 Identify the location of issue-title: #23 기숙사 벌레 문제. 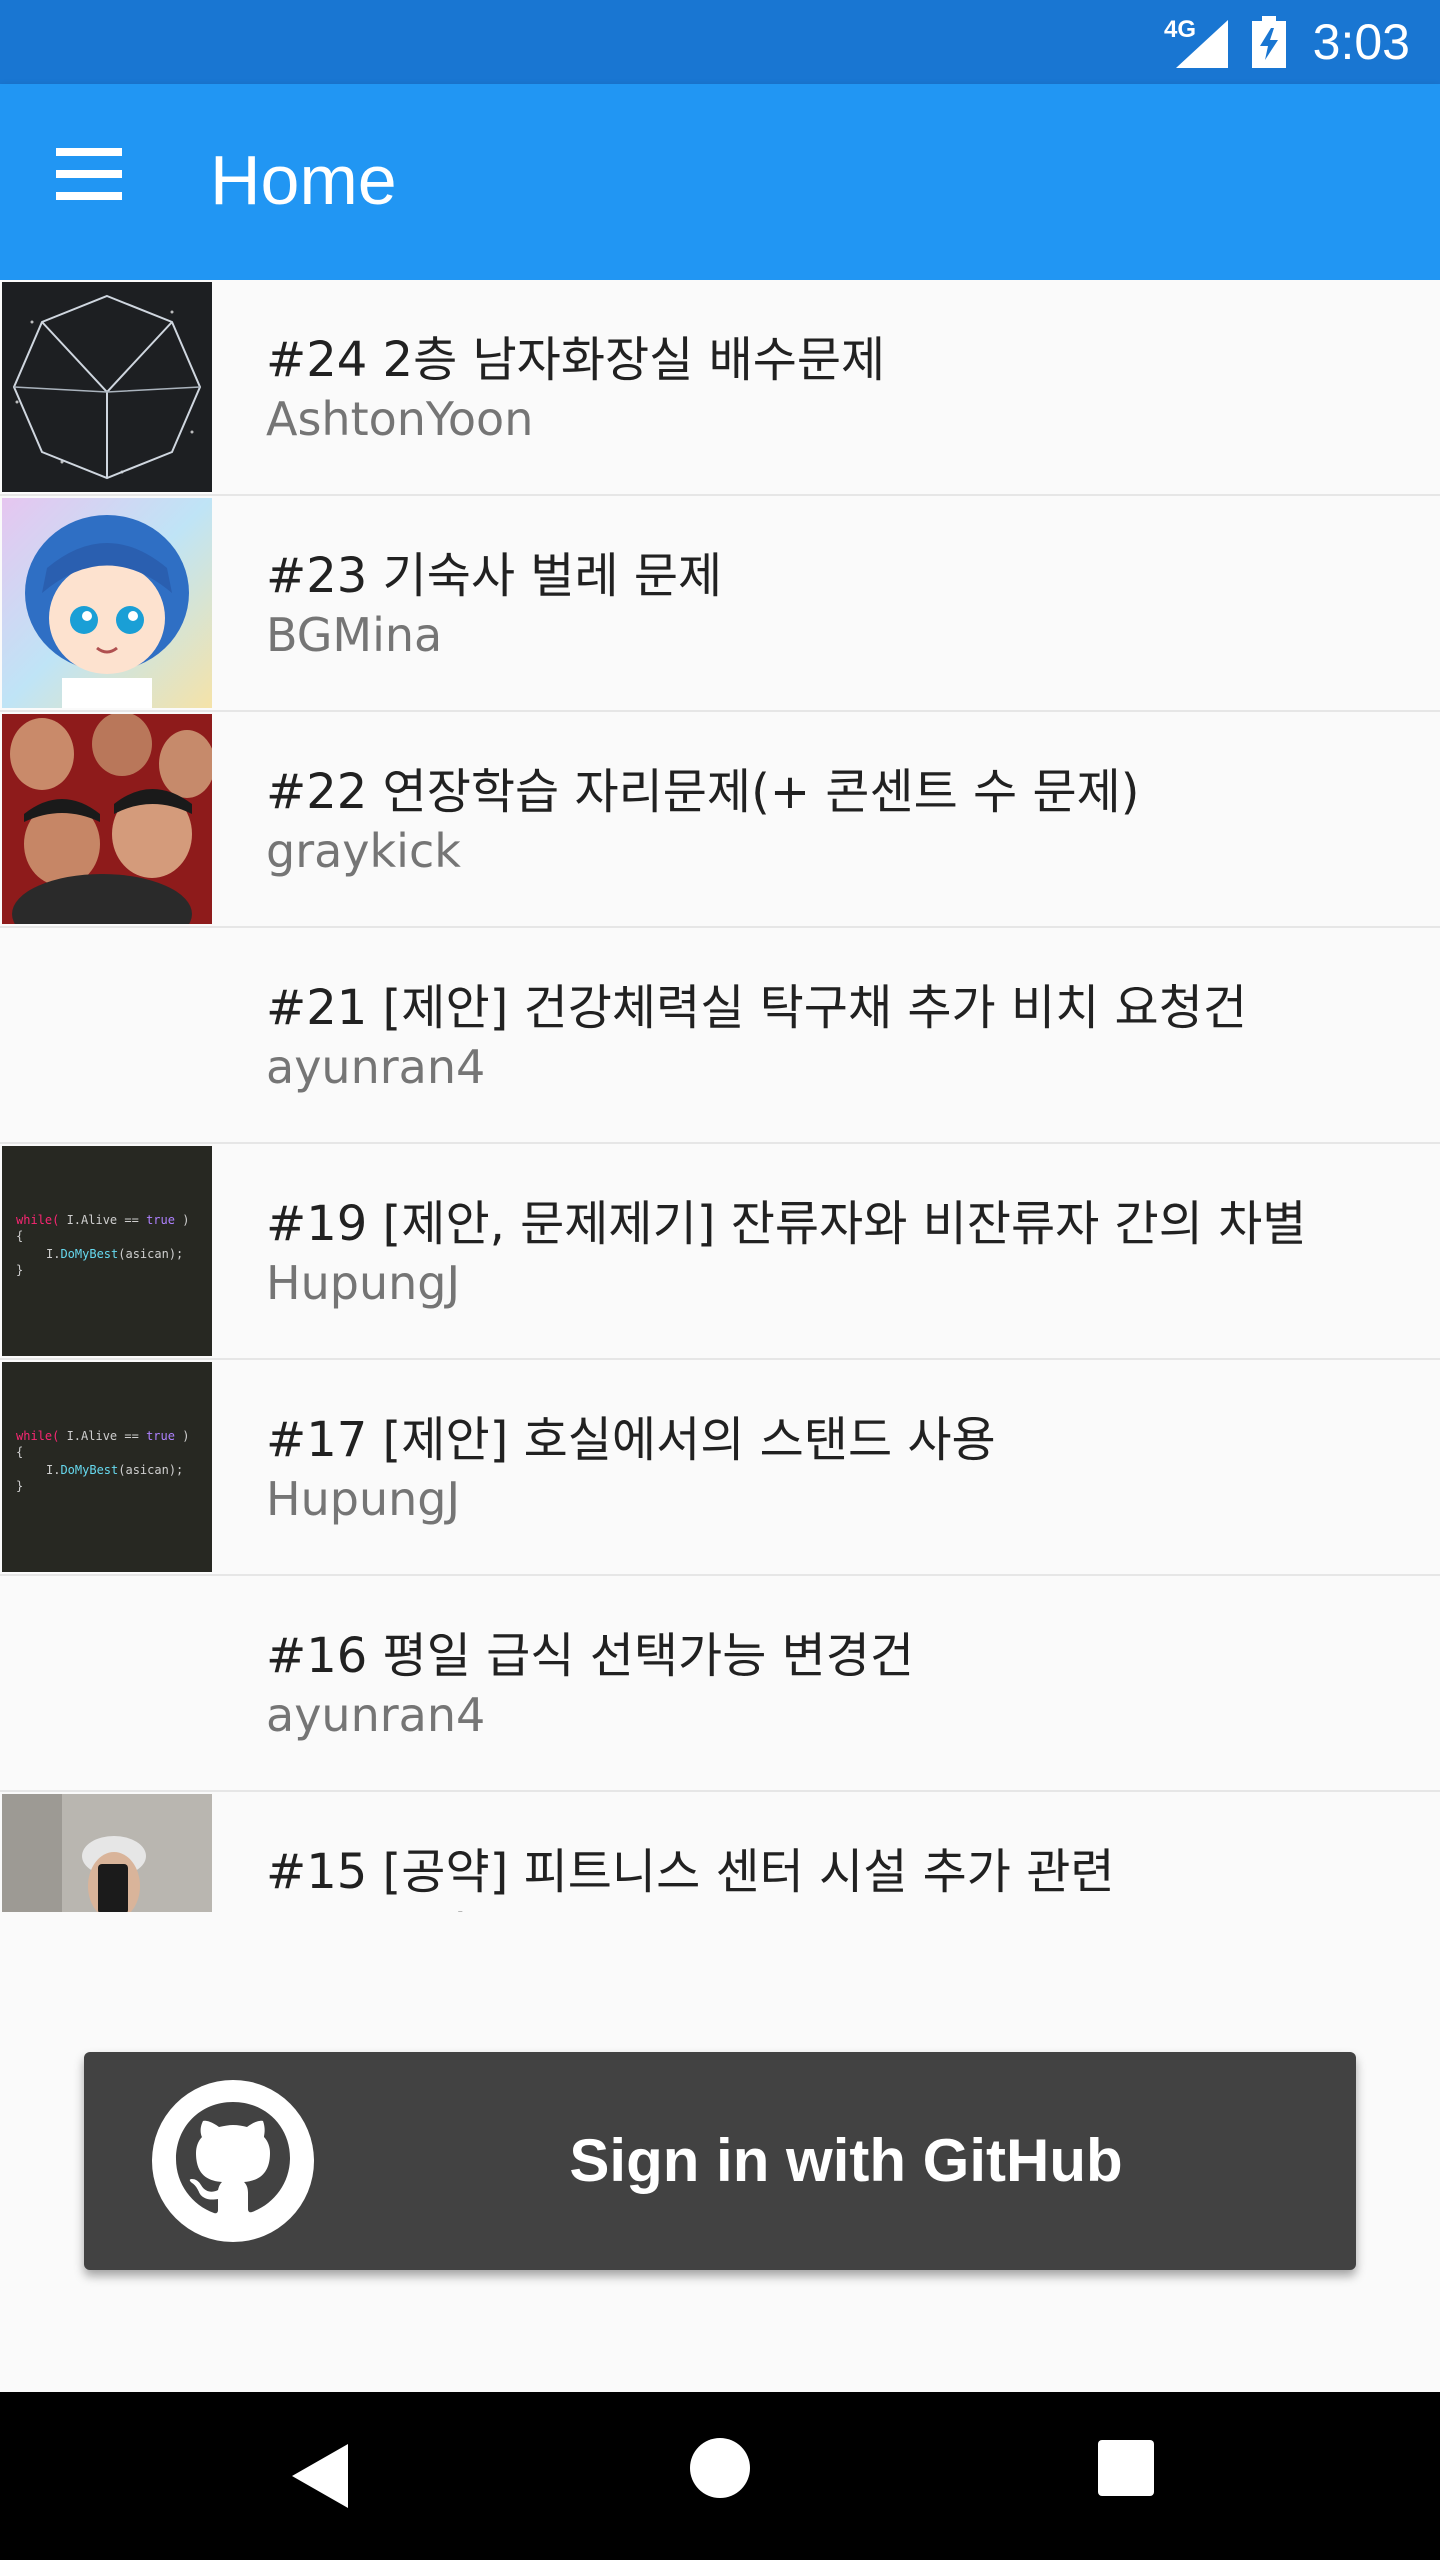
(494, 576).